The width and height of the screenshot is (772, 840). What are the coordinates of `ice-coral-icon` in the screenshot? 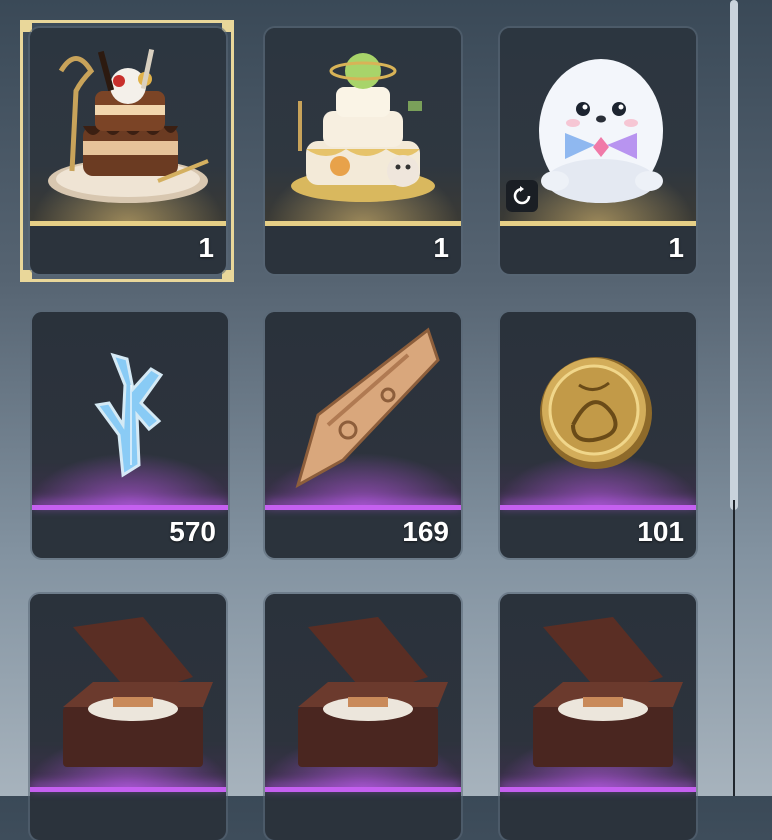 It's located at (130, 410).